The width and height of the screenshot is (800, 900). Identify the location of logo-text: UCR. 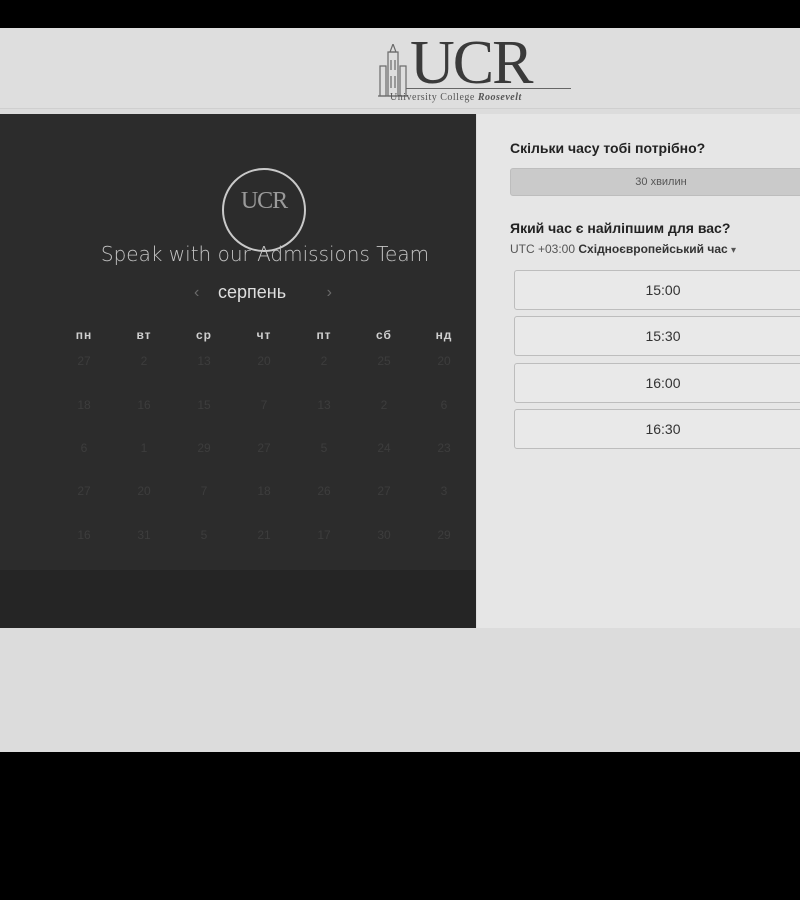
(471, 63).